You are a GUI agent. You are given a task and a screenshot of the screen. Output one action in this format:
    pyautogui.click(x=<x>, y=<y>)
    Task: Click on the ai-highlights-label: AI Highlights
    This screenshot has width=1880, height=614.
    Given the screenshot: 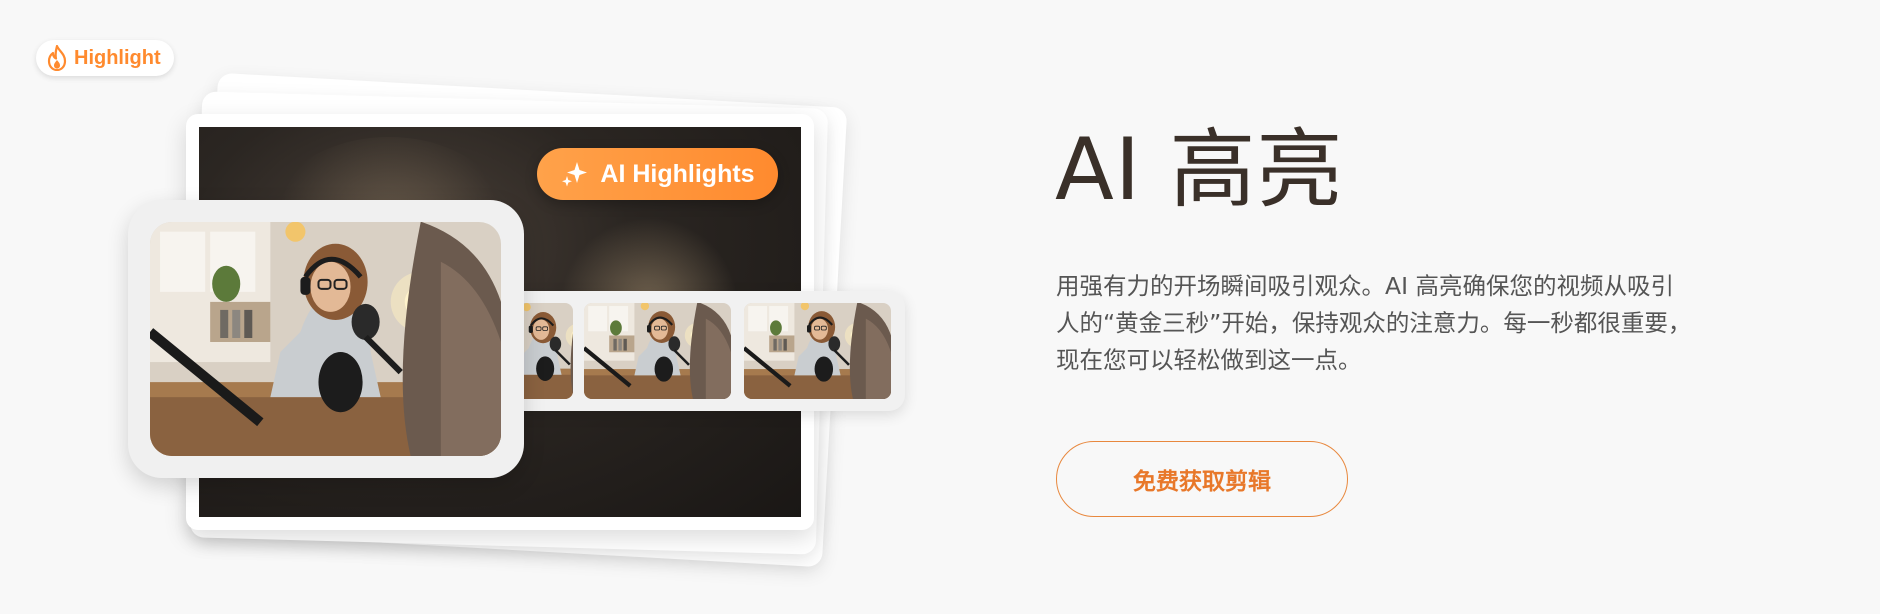 What is the action you would take?
    pyautogui.click(x=677, y=173)
    